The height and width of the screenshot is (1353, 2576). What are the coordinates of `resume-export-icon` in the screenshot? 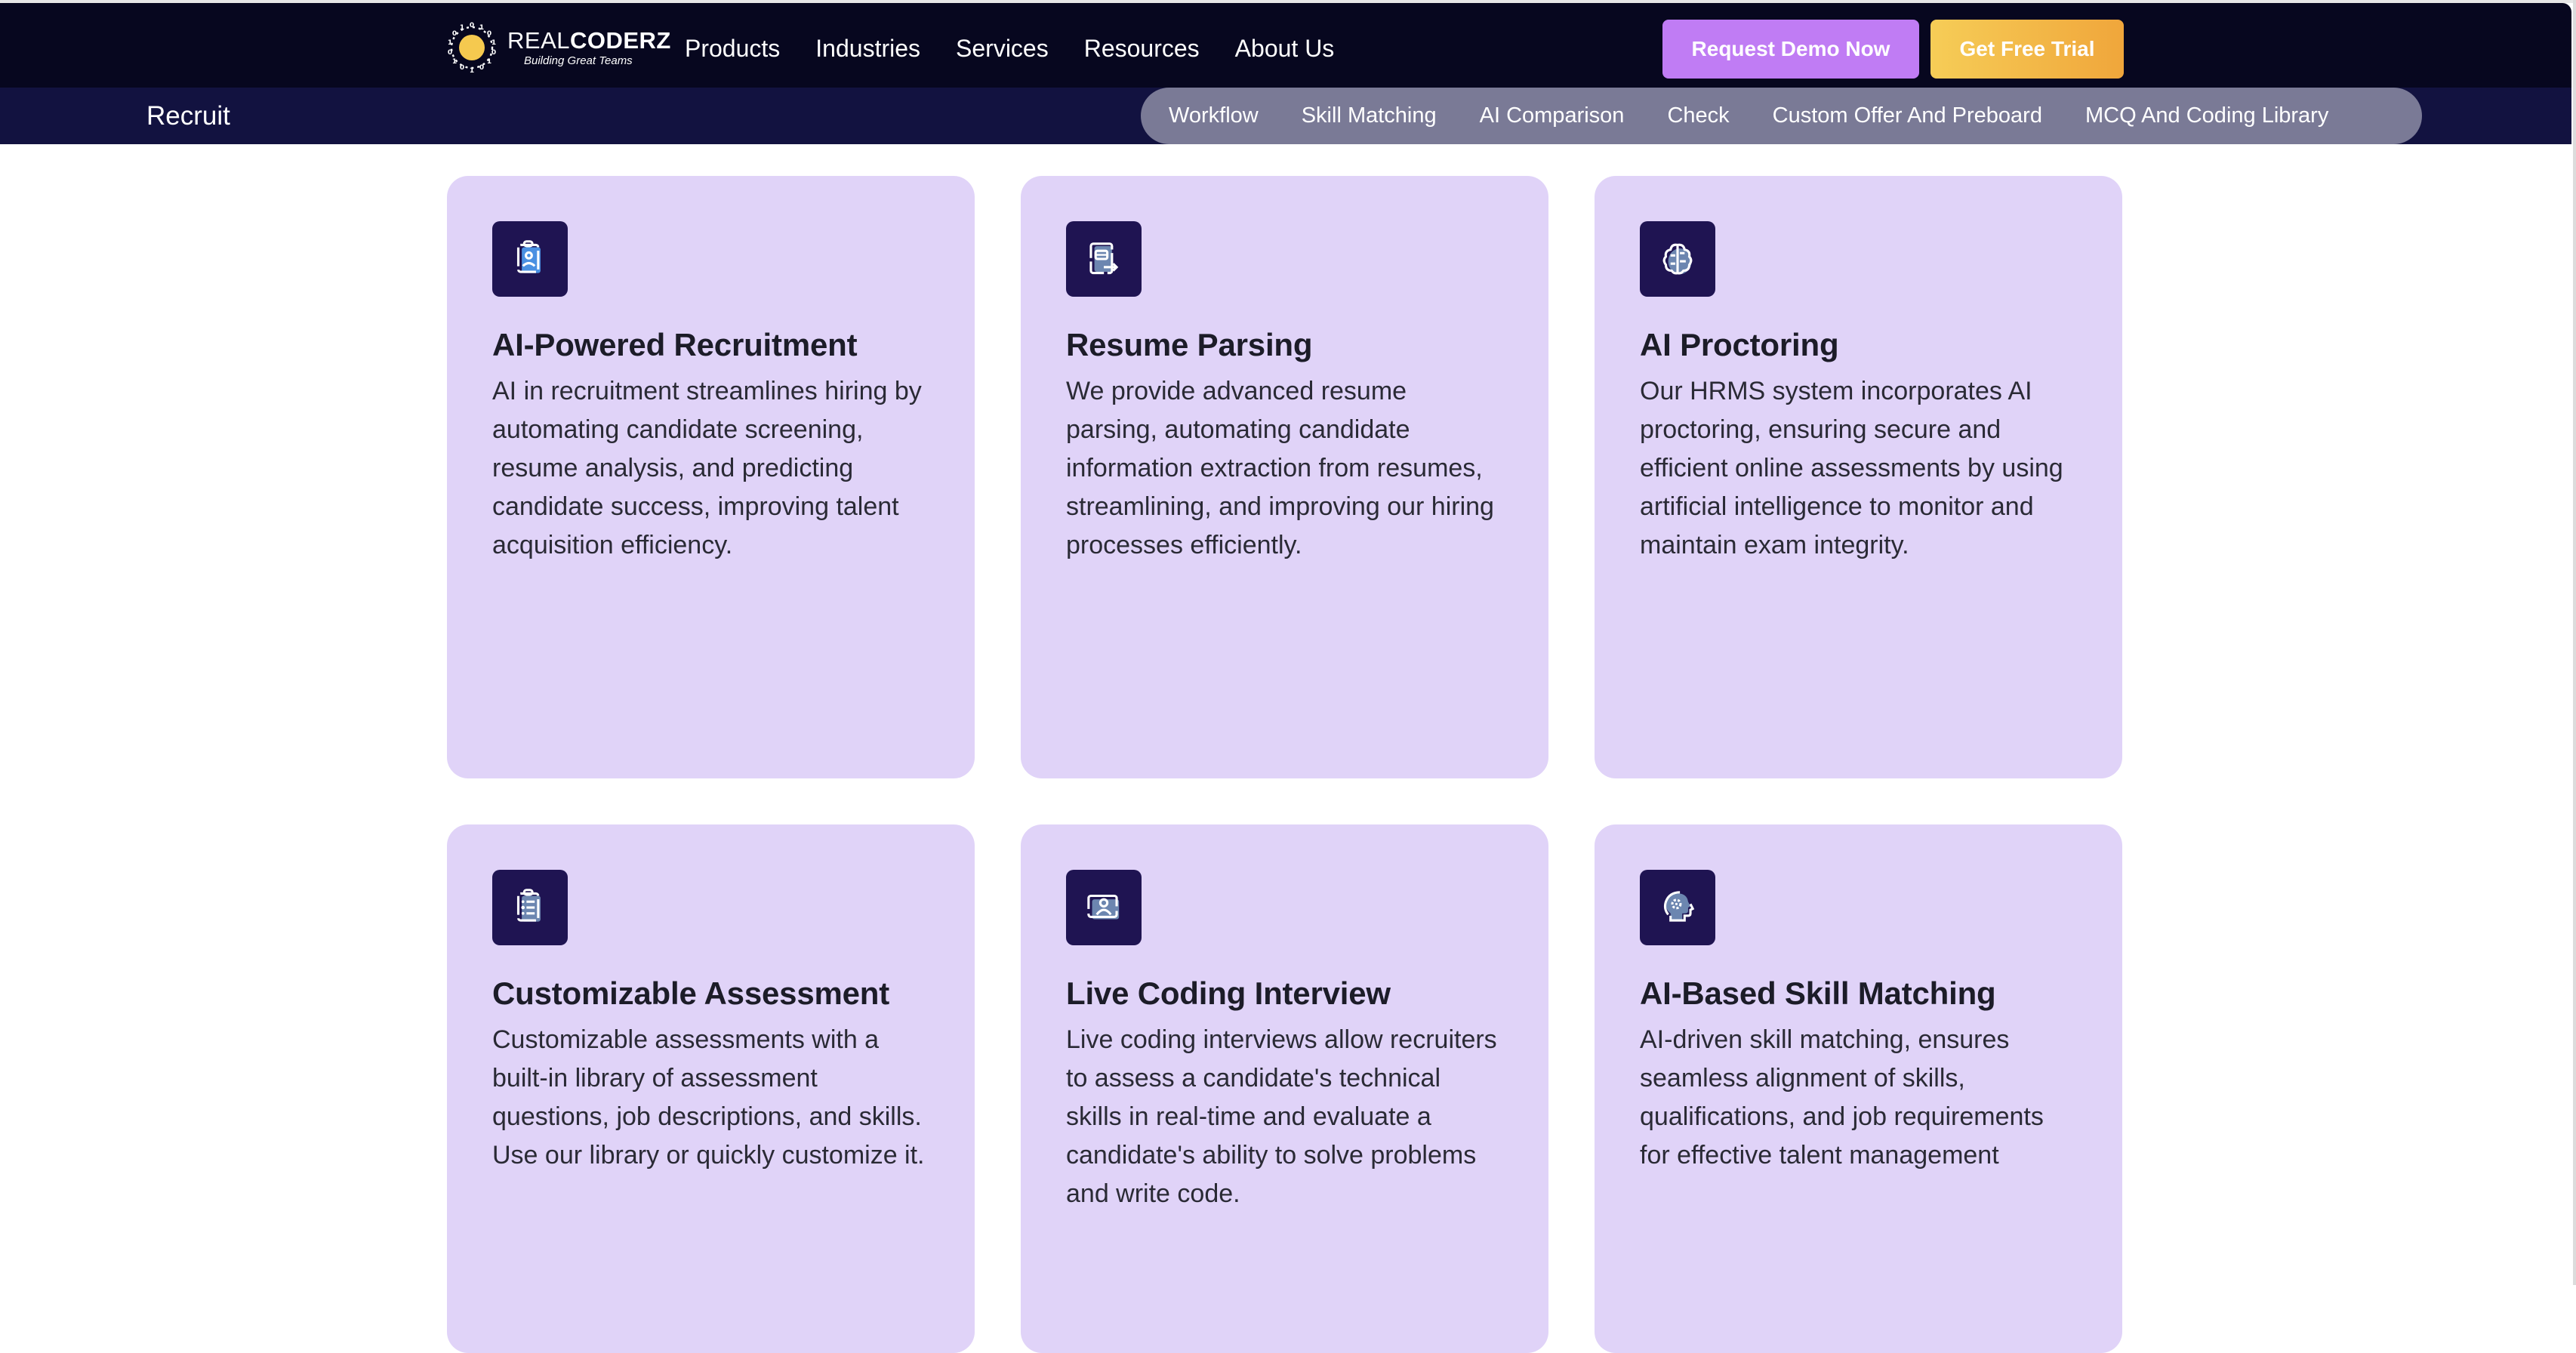 It's located at (1104, 259).